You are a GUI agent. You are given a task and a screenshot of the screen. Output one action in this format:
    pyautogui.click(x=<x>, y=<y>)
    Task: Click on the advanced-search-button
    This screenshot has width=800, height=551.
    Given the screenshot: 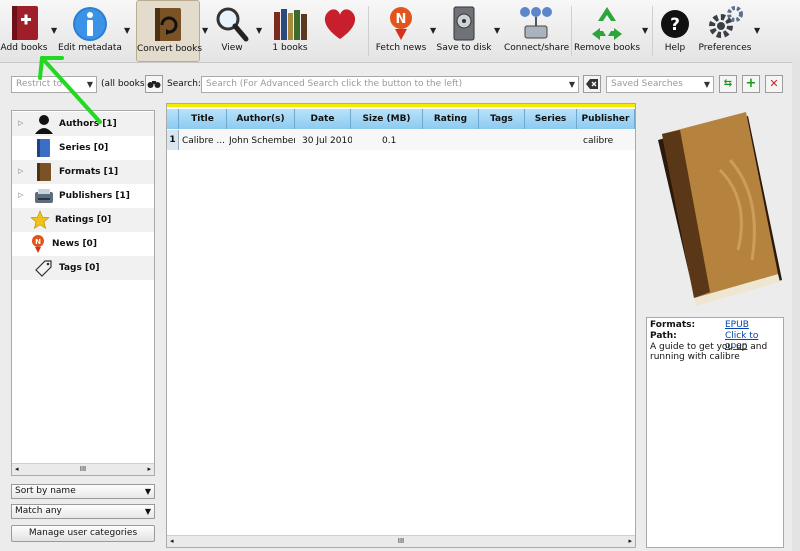 What is the action you would take?
    pyautogui.click(x=154, y=84)
    